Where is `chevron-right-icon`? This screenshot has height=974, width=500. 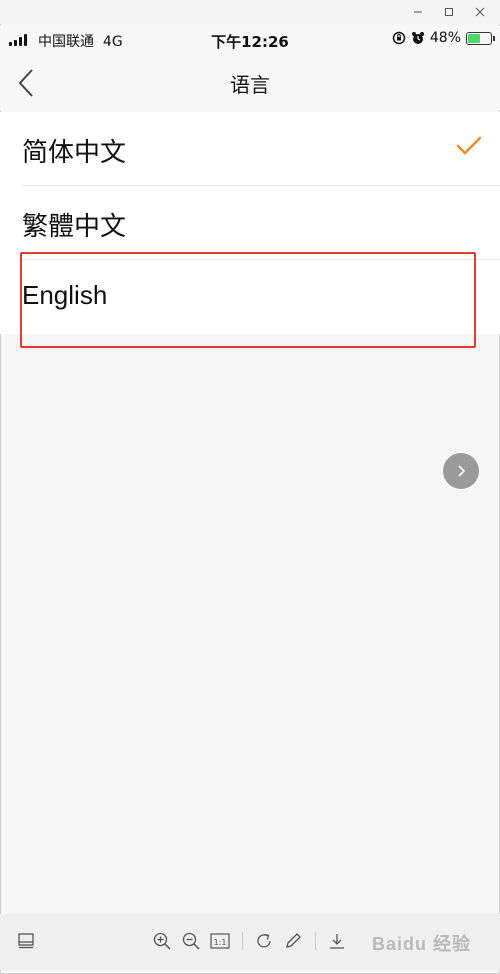
chevron-right-icon is located at coordinates (462, 471).